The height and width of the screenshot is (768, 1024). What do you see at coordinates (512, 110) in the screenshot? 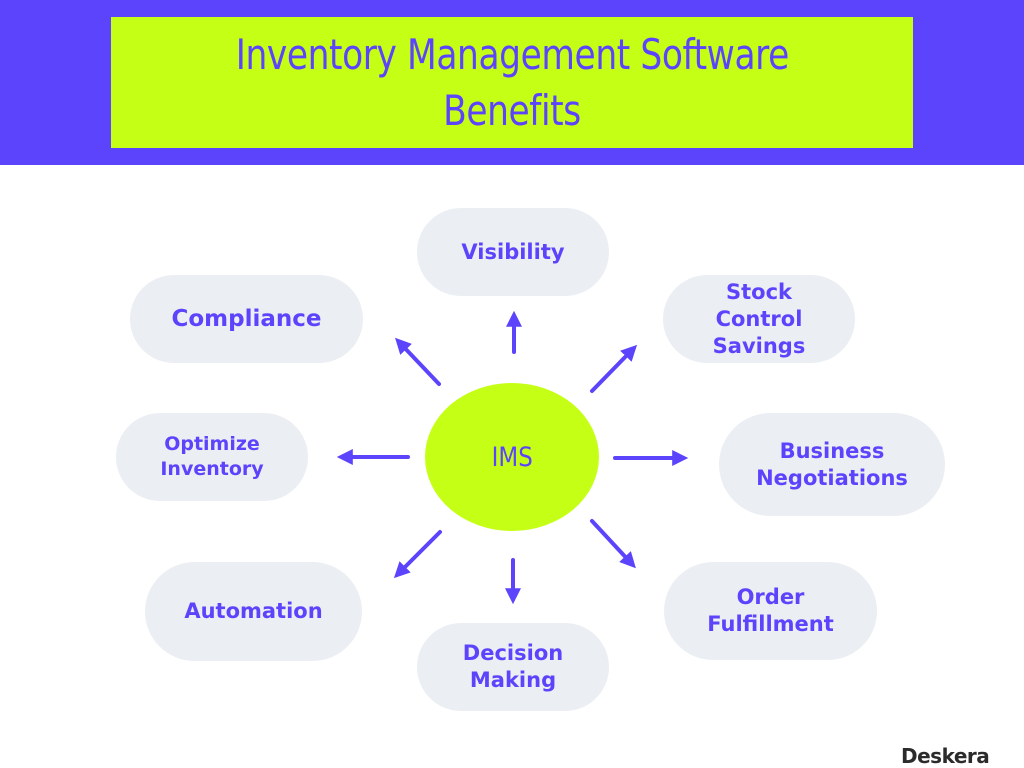
I see `title-line-2: Benefits` at bounding box center [512, 110].